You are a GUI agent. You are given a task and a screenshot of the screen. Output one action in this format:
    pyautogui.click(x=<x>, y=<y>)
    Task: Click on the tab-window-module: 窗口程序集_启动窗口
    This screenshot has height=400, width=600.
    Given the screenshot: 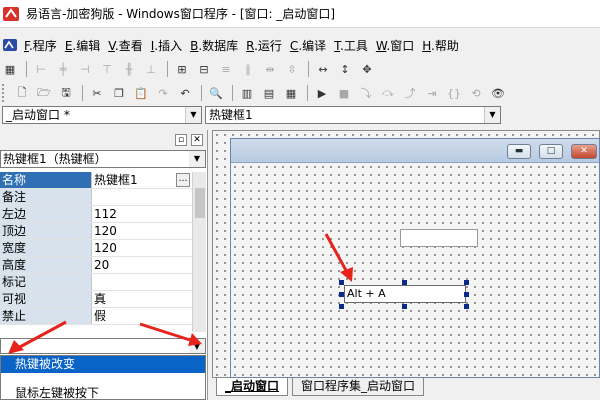 What is the action you would take?
    pyautogui.click(x=358, y=387)
    